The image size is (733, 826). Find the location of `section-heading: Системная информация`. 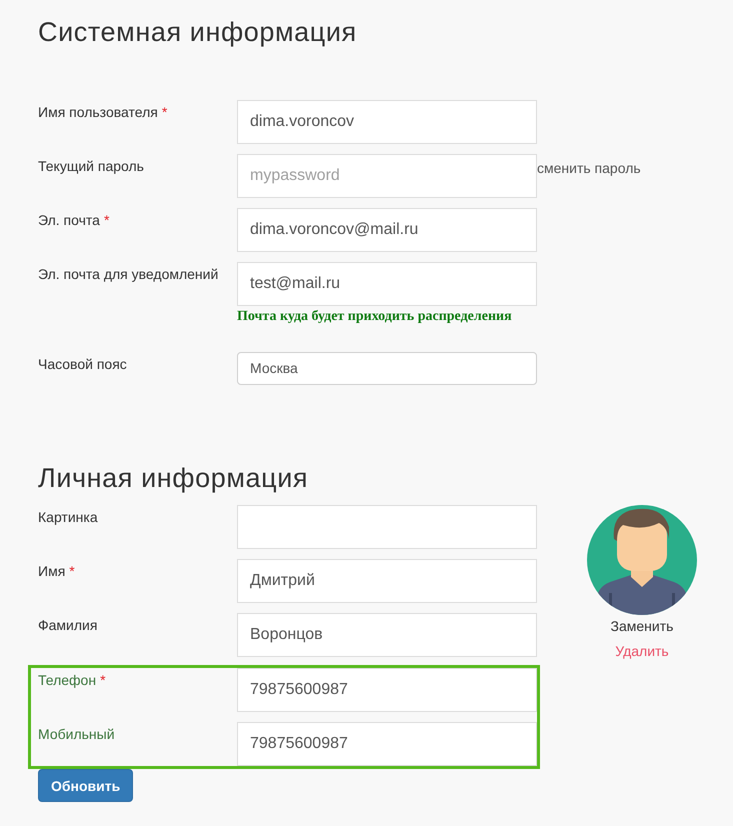

section-heading: Системная информация is located at coordinates (197, 32).